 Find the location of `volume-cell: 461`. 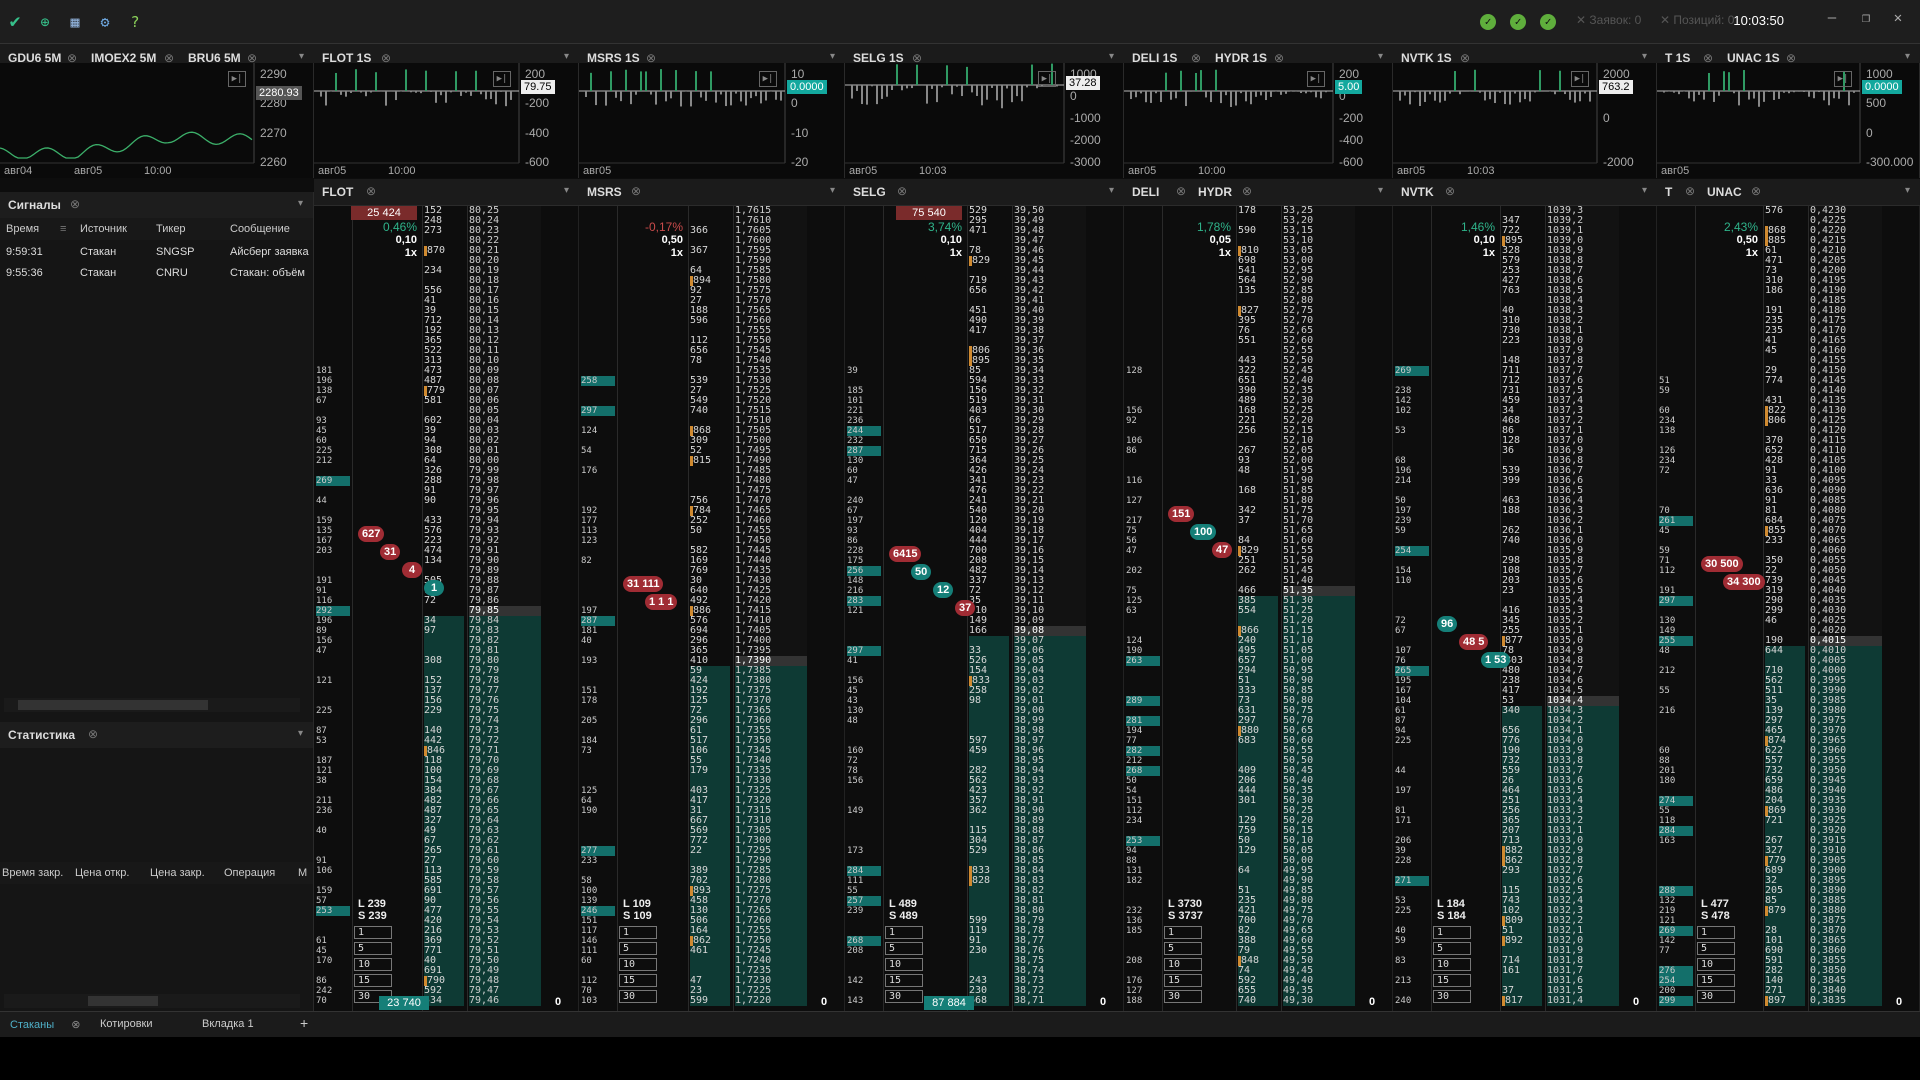

volume-cell: 461 is located at coordinates (710, 951).